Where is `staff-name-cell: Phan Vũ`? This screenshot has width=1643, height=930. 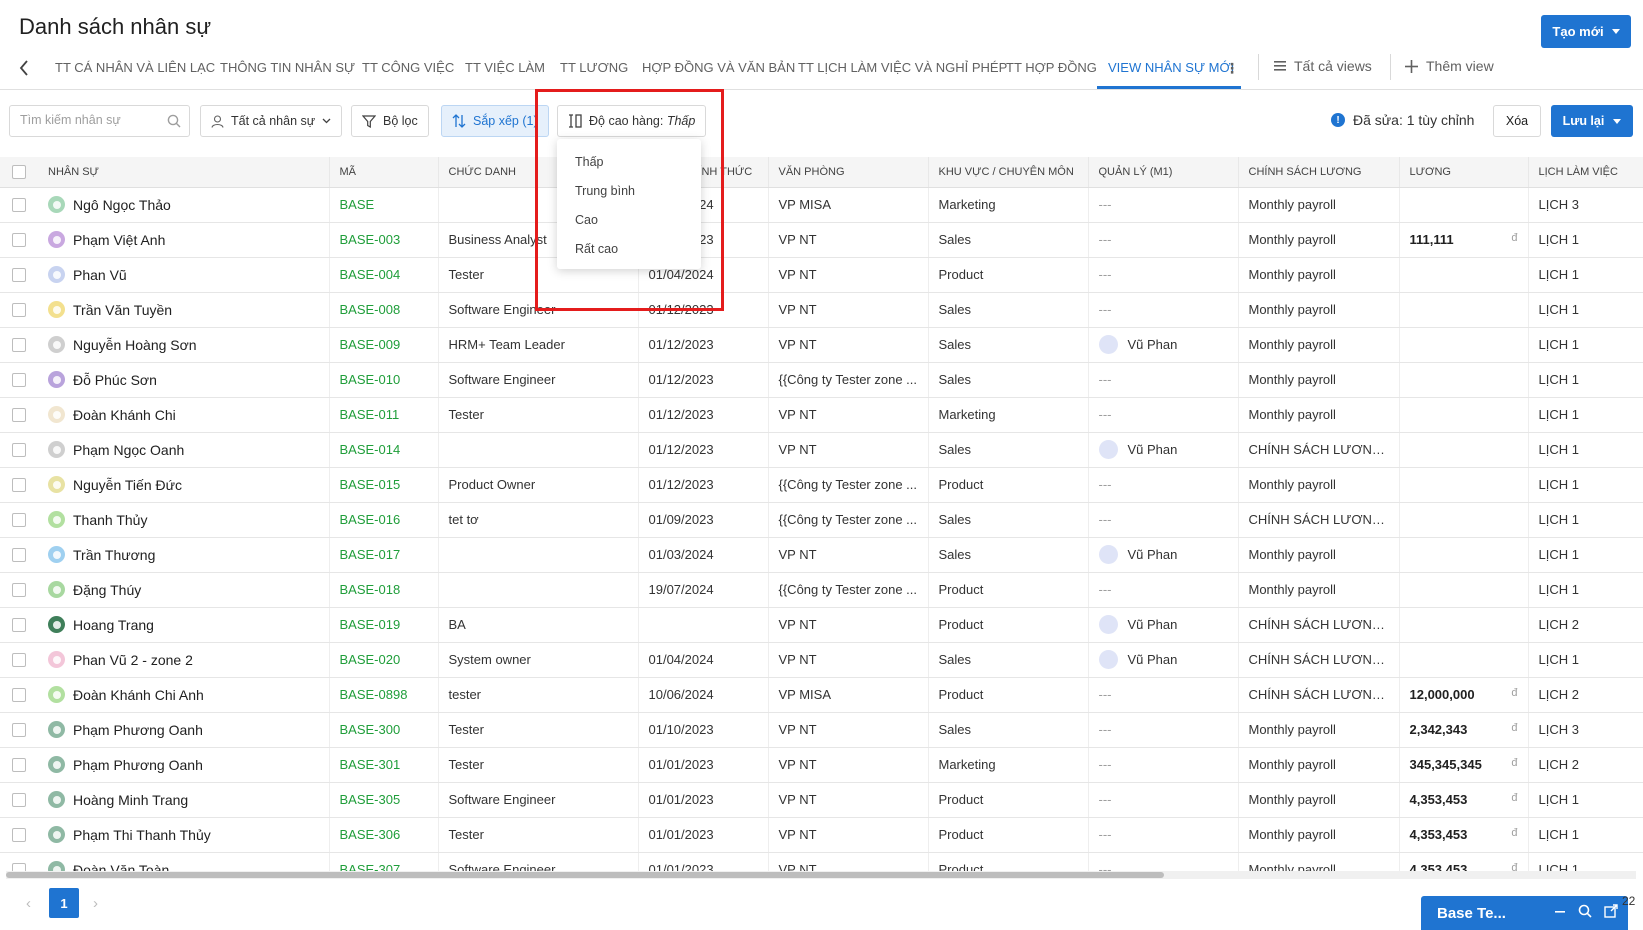
staff-name-cell: Phan Vũ is located at coordinates (184, 275).